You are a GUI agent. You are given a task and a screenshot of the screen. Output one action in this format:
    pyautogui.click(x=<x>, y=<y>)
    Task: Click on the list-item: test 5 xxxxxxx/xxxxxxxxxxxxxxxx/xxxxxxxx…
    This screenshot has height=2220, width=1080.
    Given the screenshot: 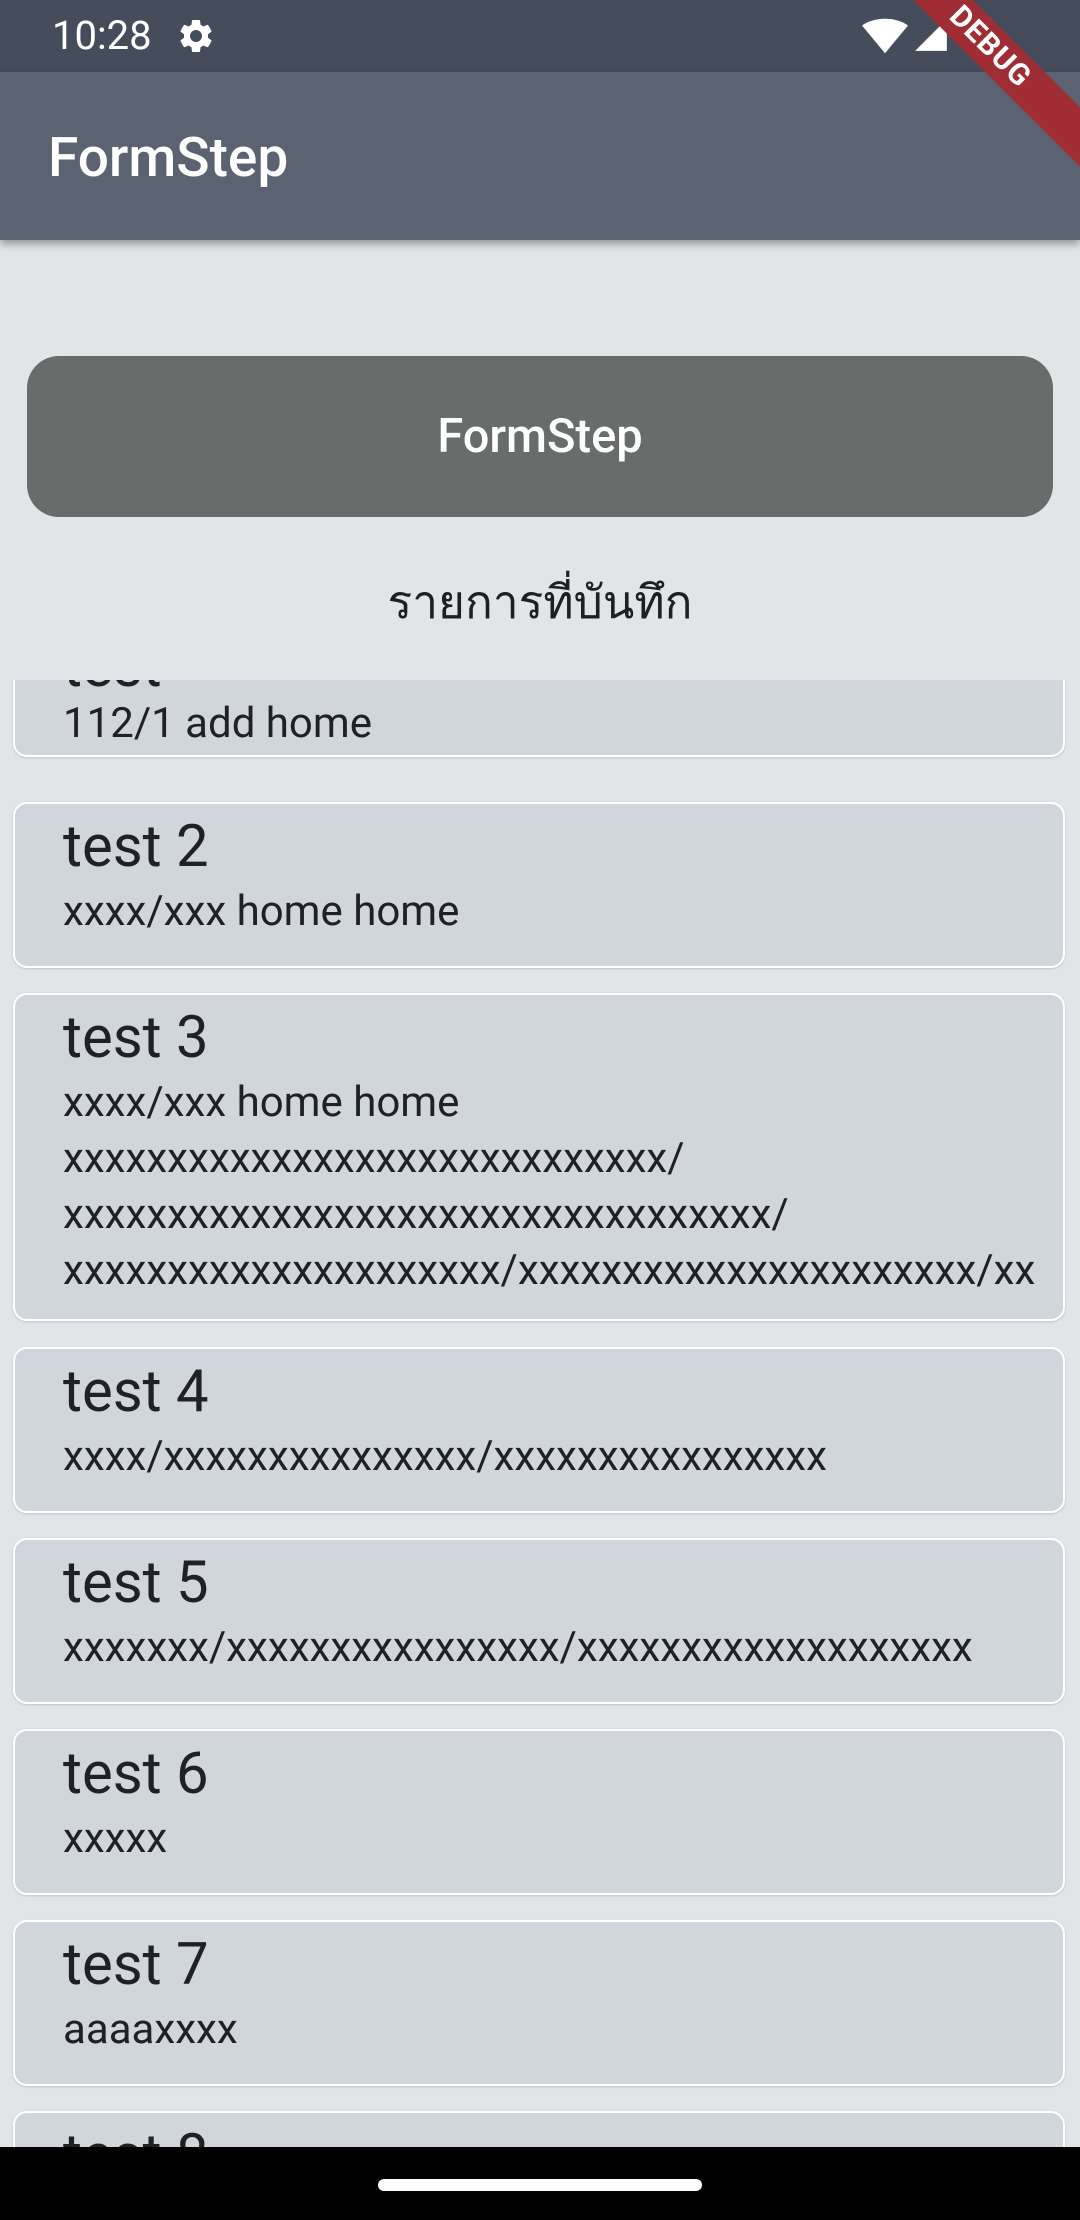 What is the action you would take?
    pyautogui.click(x=539, y=1621)
    